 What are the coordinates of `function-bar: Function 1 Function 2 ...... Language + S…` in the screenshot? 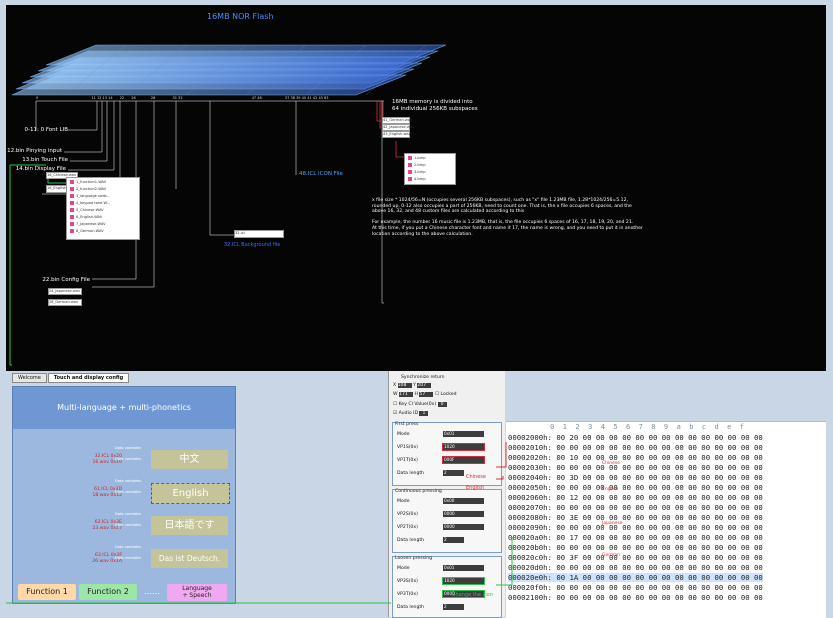 It's located at (123, 592).